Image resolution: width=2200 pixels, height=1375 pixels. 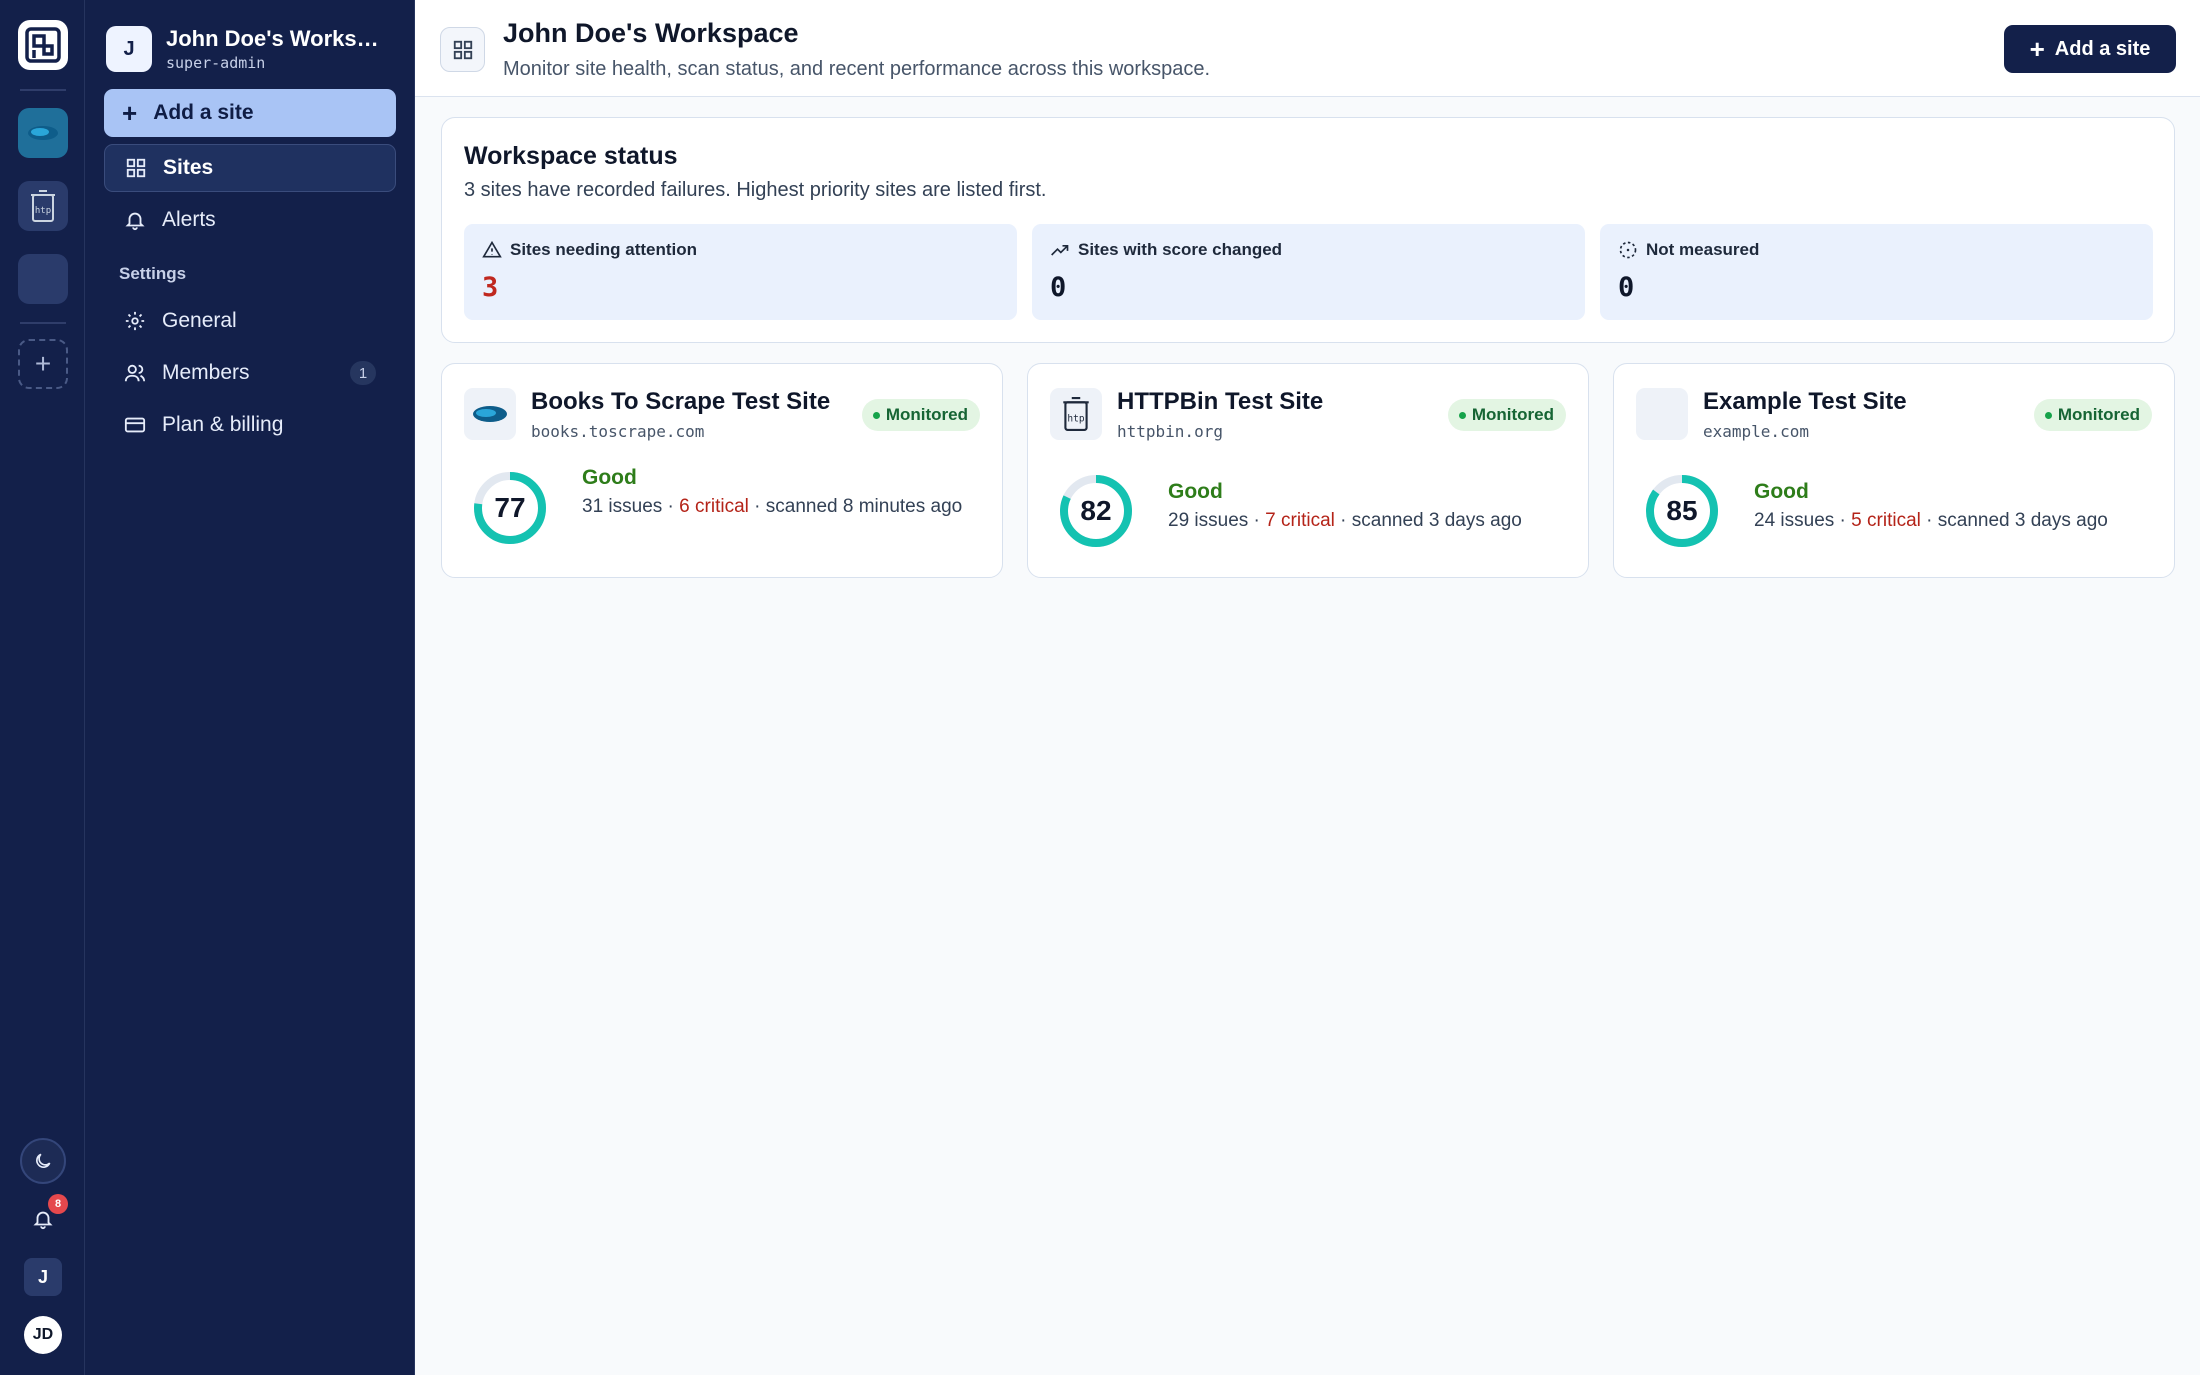 What do you see at coordinates (1180, 249) in the screenshot?
I see `stat-label: Sites with score changed` at bounding box center [1180, 249].